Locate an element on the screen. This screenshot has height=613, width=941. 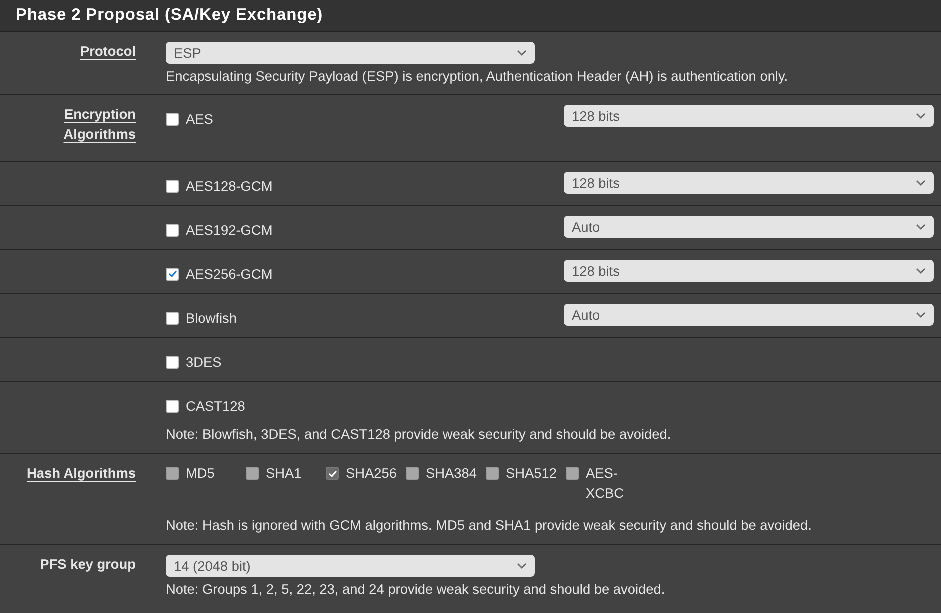
dropdown: 14 (2048 bit) is located at coordinates (350, 566).